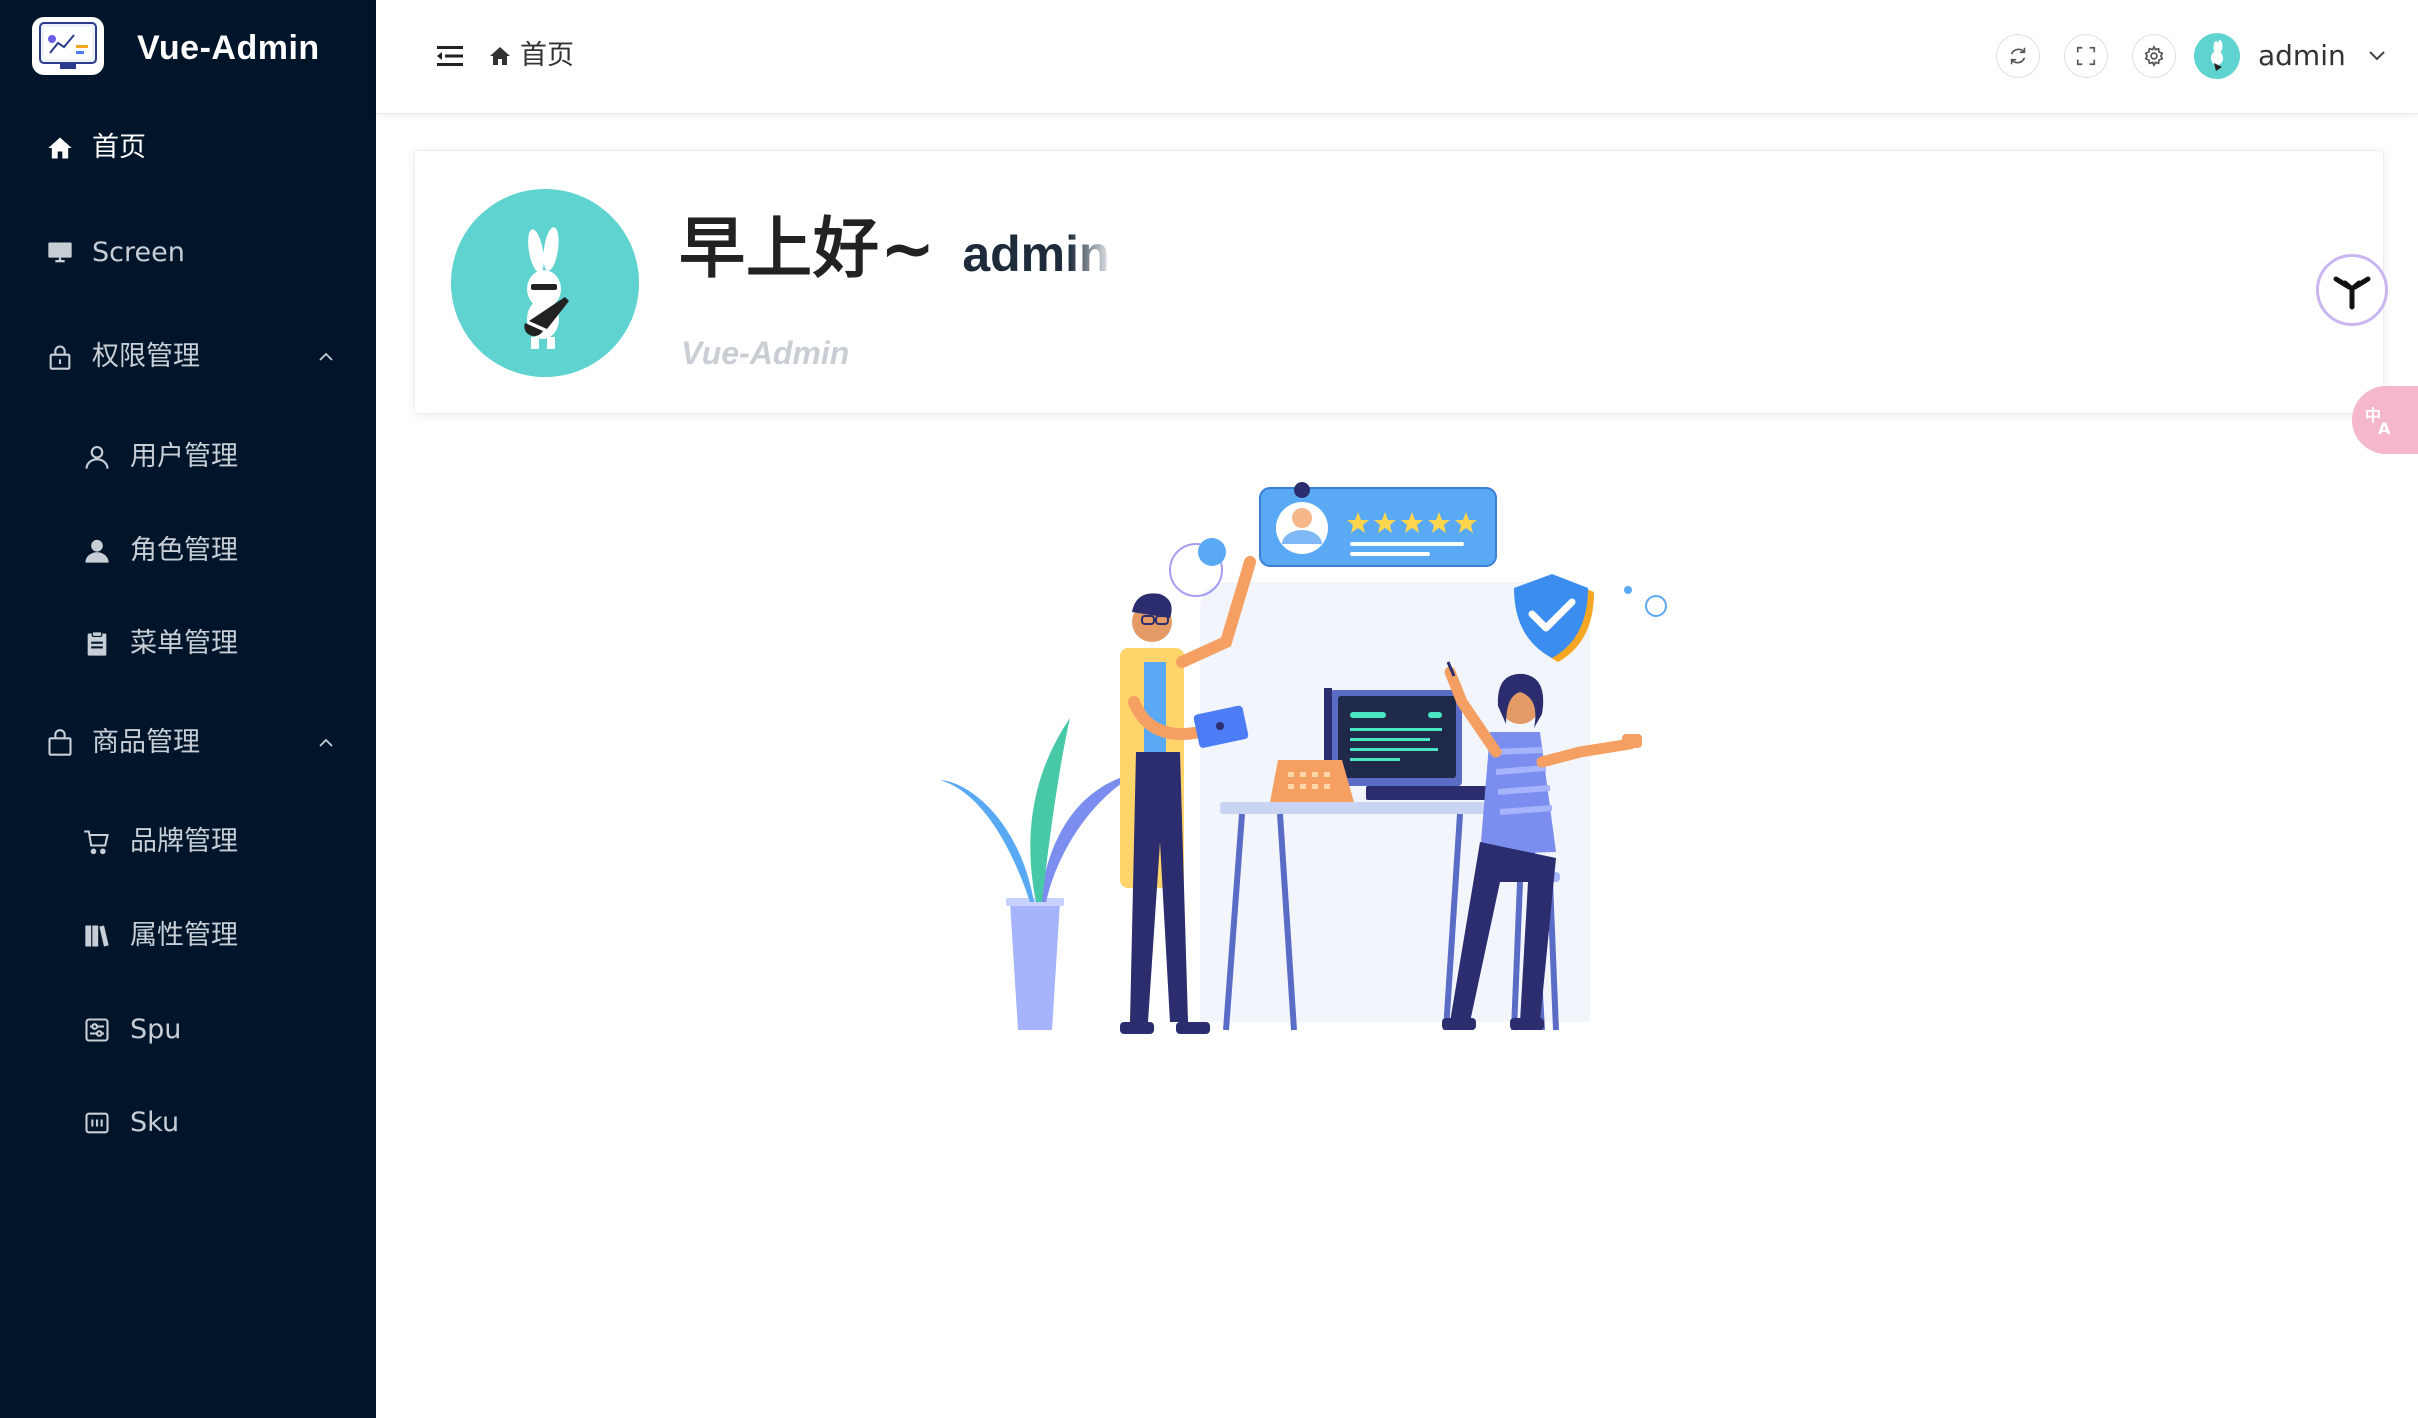  I want to click on sidebar-item-label: Screen, so click(138, 252).